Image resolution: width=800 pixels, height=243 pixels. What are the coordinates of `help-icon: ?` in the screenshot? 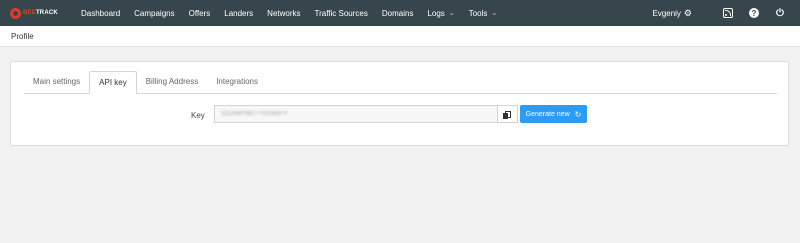 It's located at (754, 13).